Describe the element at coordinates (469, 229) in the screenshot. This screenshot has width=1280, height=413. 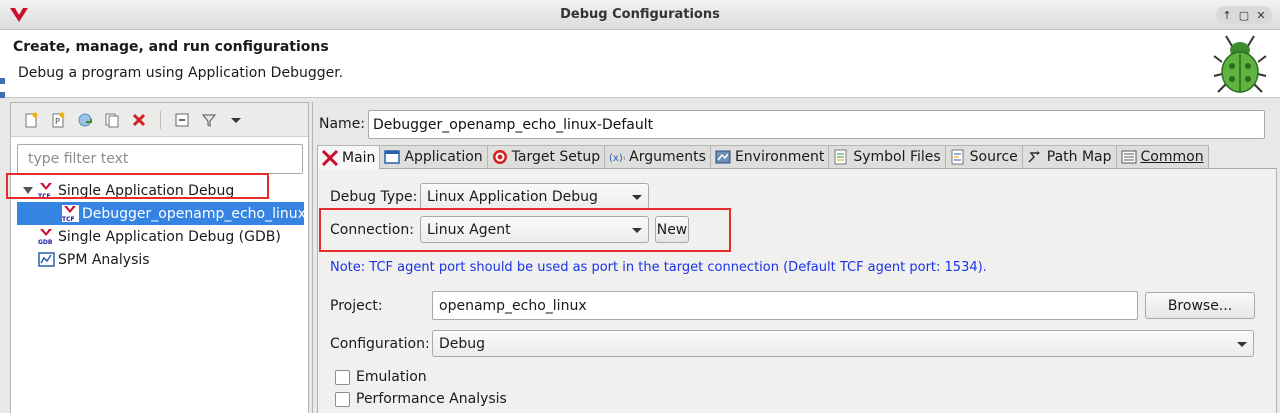
I see `connection-value: Linux Agent` at that location.